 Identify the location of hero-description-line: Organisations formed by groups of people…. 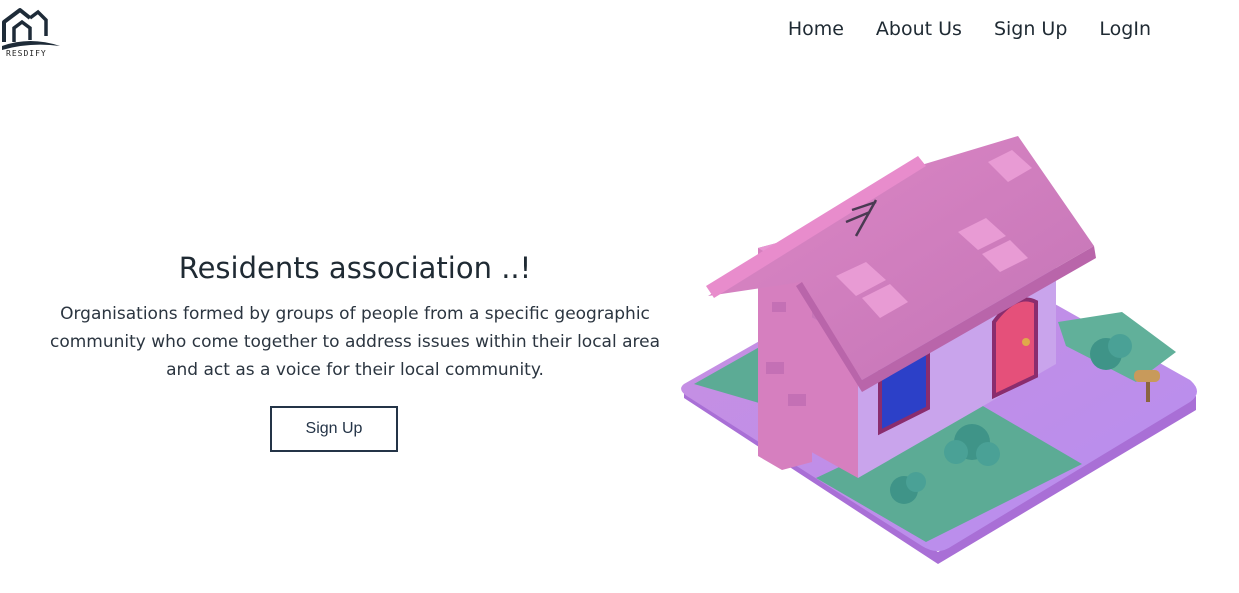
(355, 314).